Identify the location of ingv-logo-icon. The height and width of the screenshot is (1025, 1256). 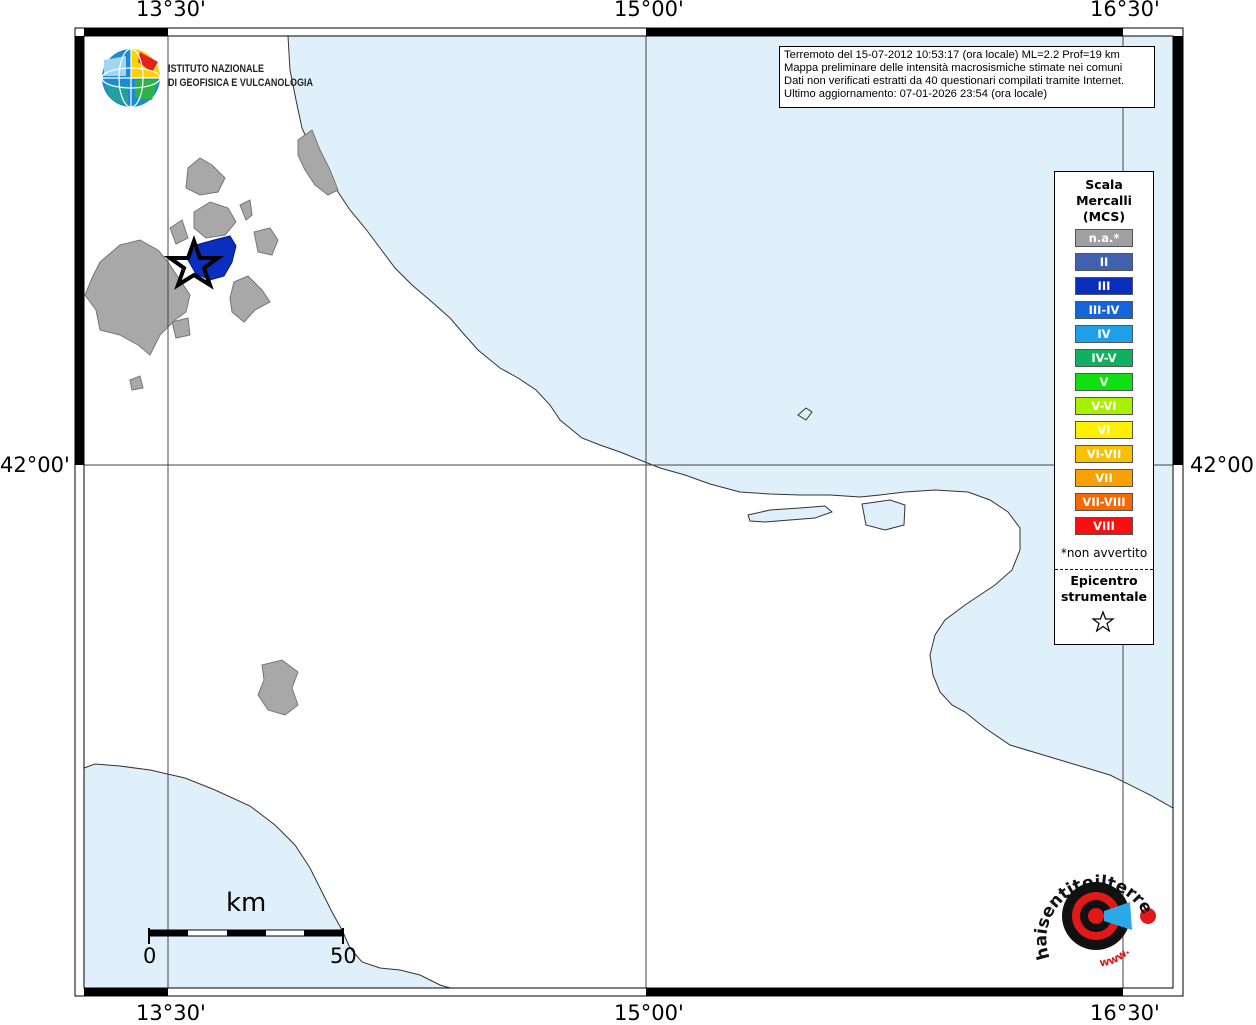
(131, 78).